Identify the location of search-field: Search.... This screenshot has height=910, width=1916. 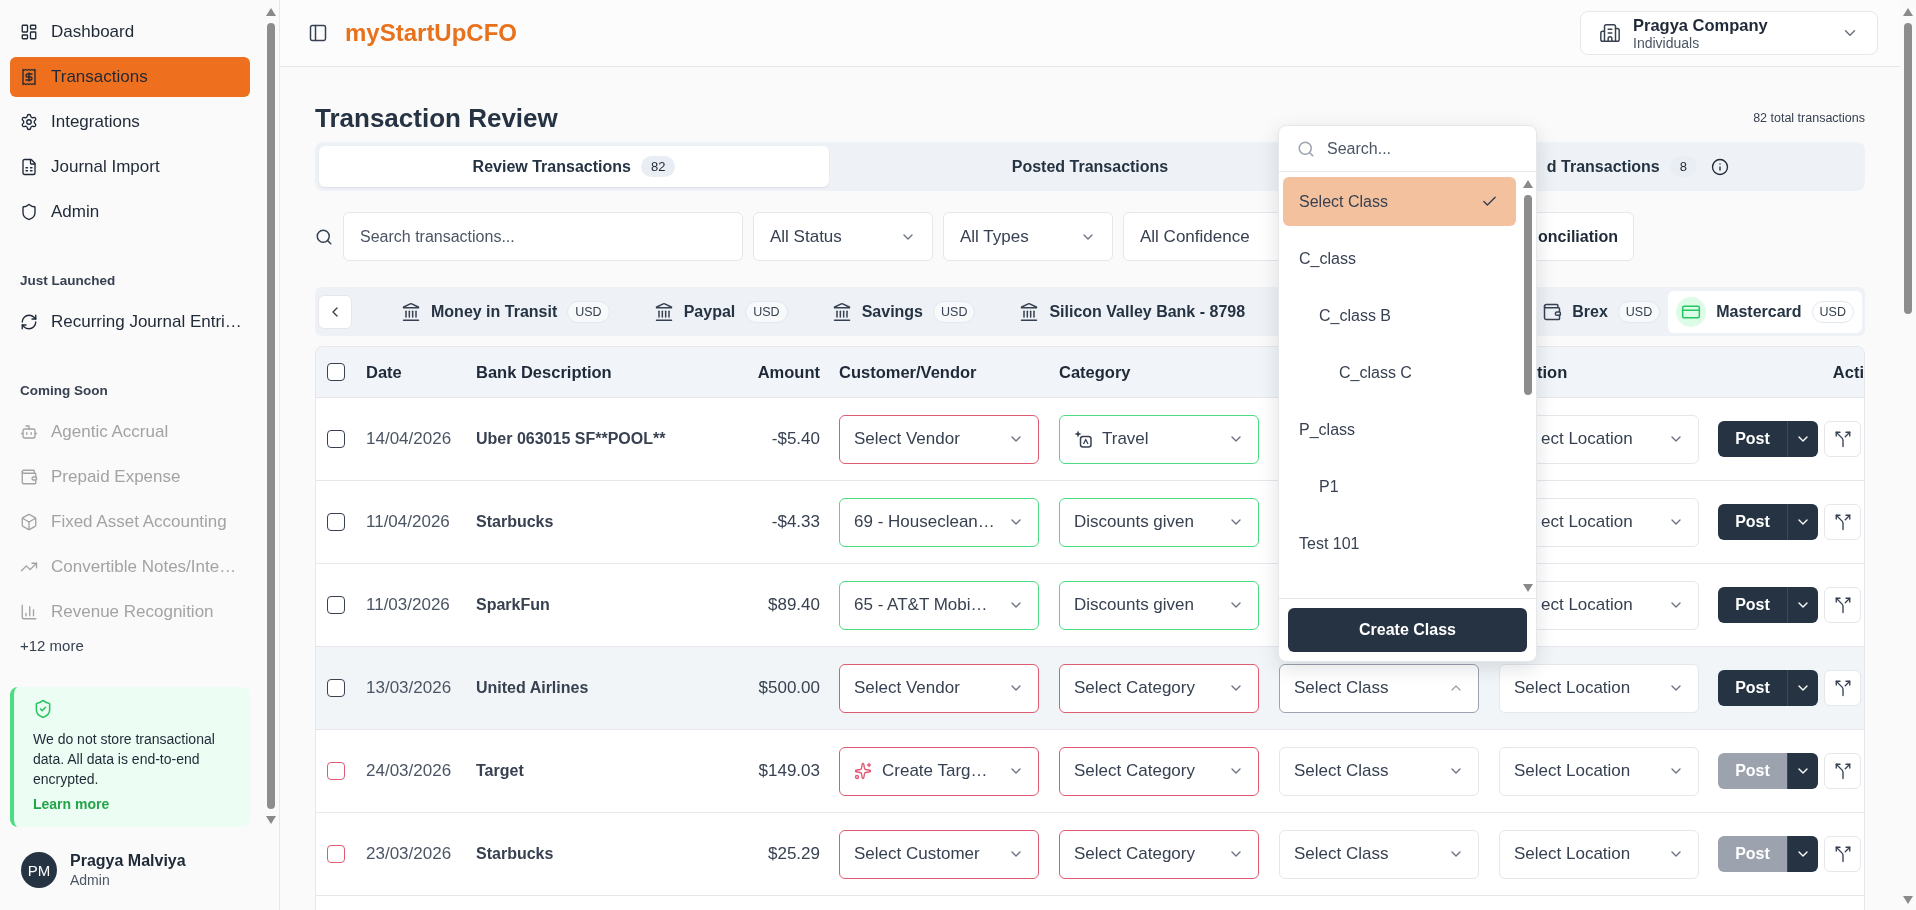
(1423, 148).